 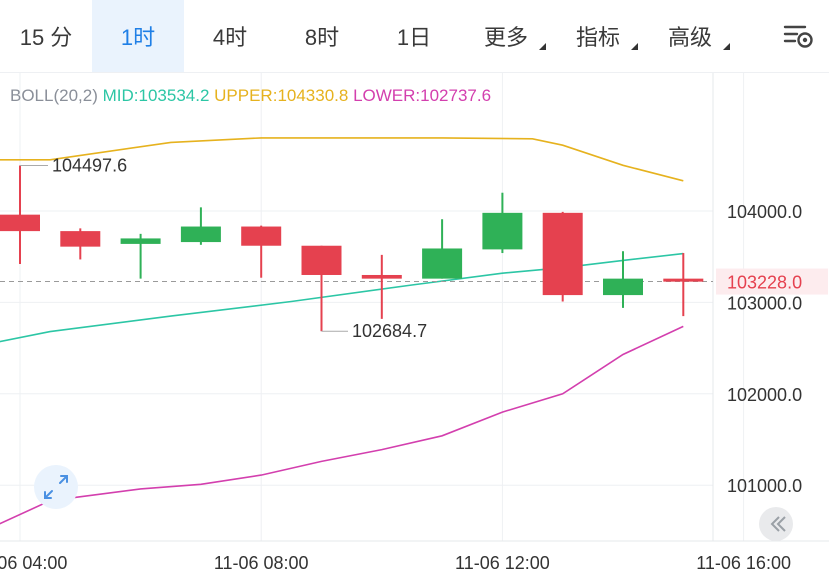 I want to click on collapse-button-bg, so click(x=776, y=524).